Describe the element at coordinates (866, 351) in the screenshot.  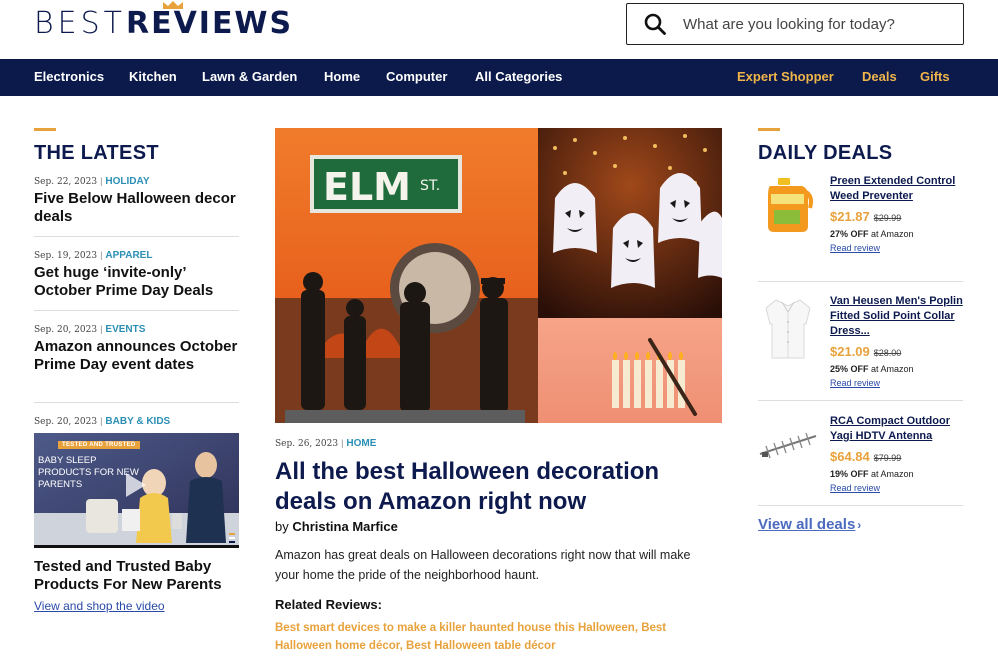
I see `deal-price: $21.09 $28.00` at that location.